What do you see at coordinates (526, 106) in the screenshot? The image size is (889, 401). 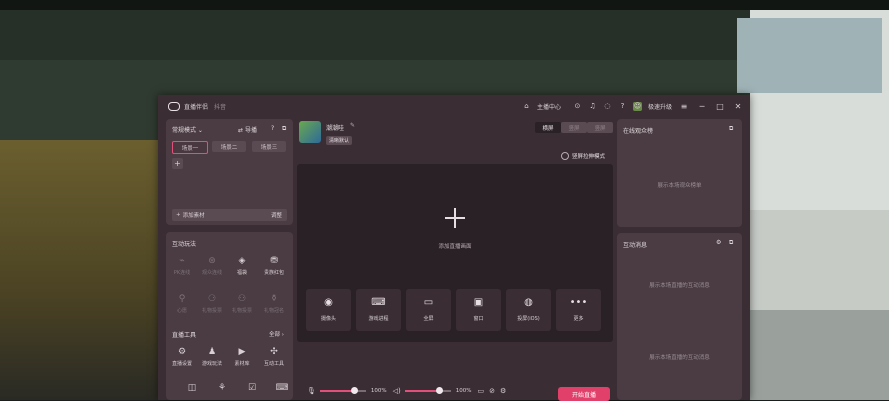 I see `home-icon: ⌂` at bounding box center [526, 106].